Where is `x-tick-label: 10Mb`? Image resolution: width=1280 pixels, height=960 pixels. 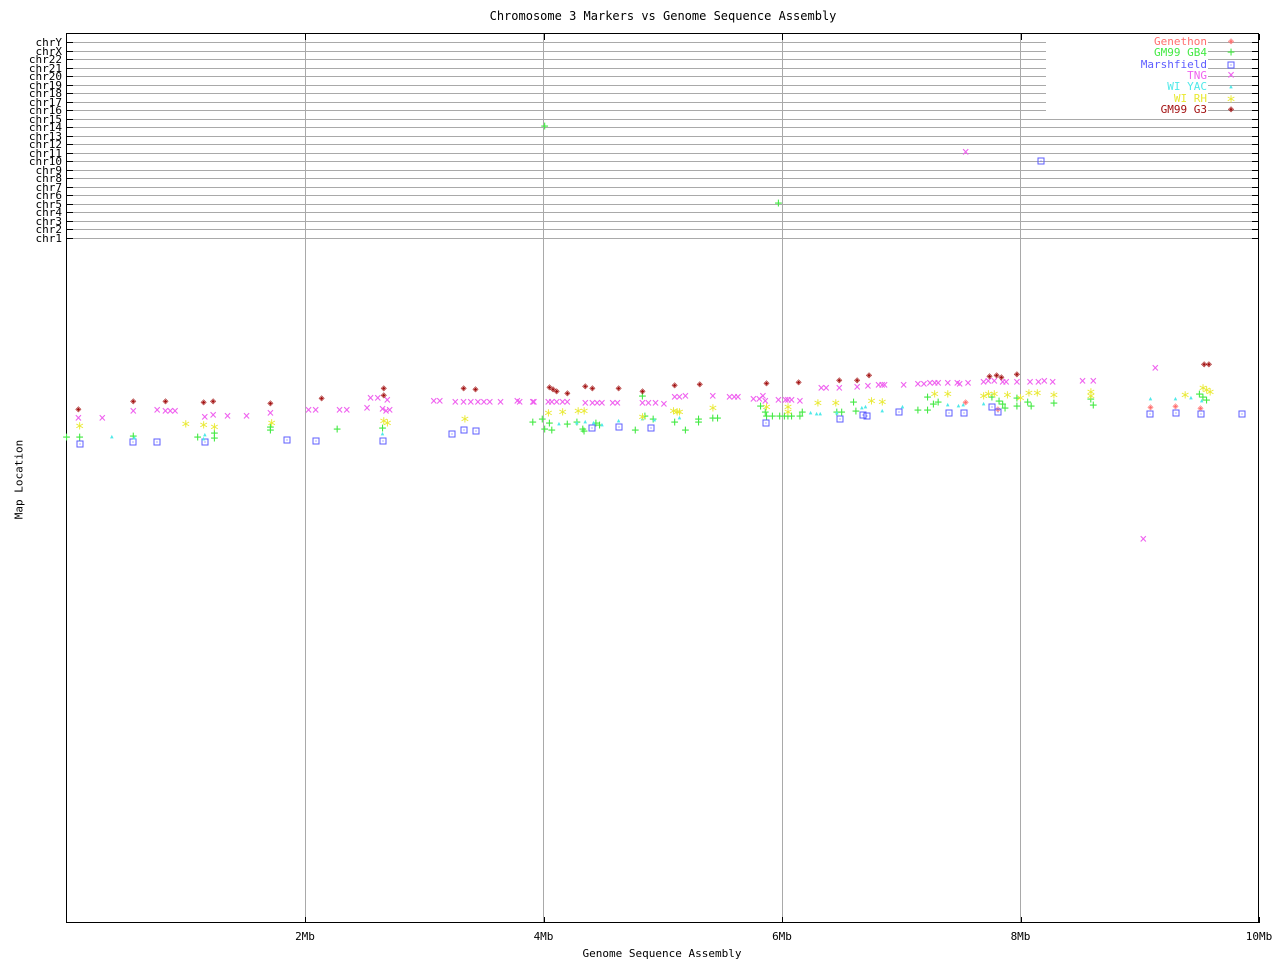 x-tick-label: 10Mb is located at coordinates (1259, 936).